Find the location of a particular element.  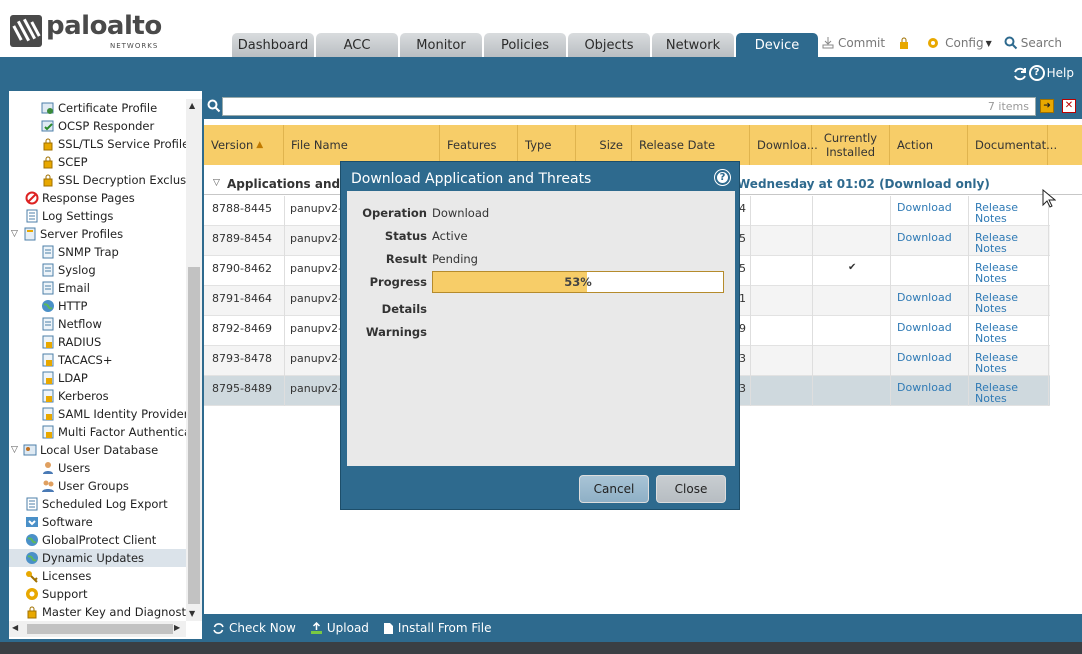

status-label: Status is located at coordinates (405, 236).